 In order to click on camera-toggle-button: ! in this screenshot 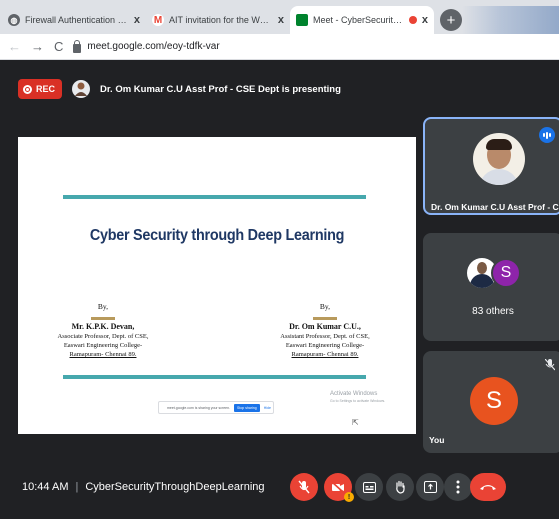, I will do `click(339, 487)`.